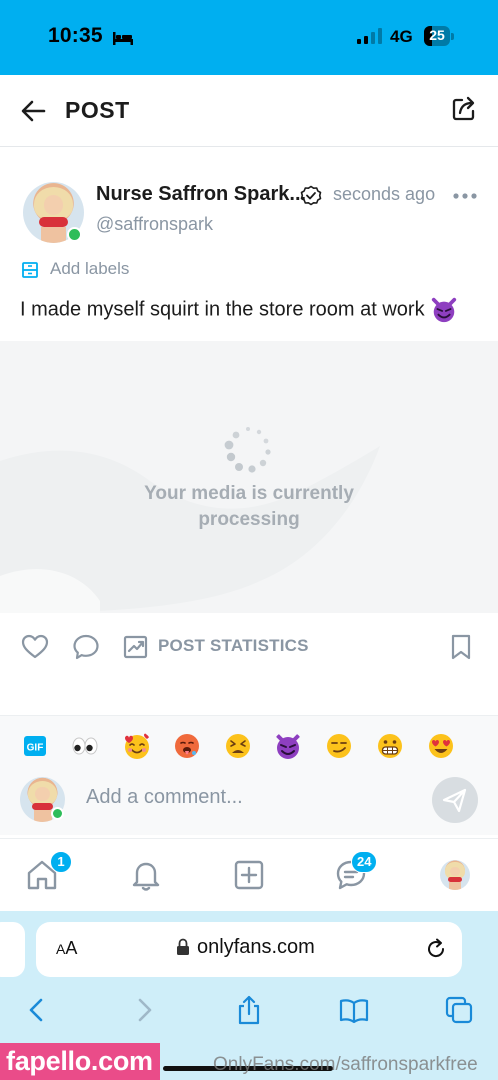 This screenshot has width=498, height=1080. What do you see at coordinates (123, 38) in the screenshot?
I see `bed-icon` at bounding box center [123, 38].